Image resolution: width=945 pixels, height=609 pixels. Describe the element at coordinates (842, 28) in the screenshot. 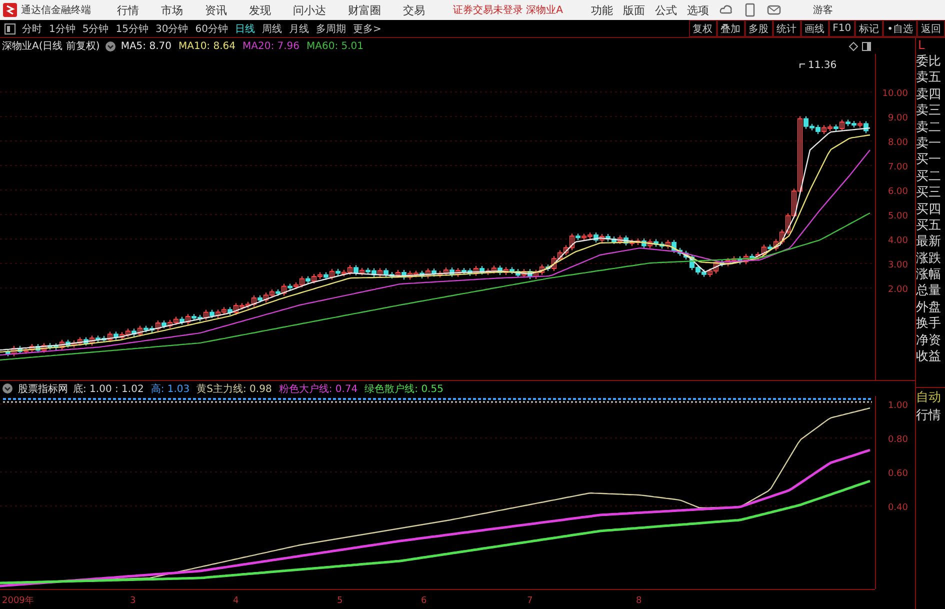

I see `toolbar-button: F10` at that location.